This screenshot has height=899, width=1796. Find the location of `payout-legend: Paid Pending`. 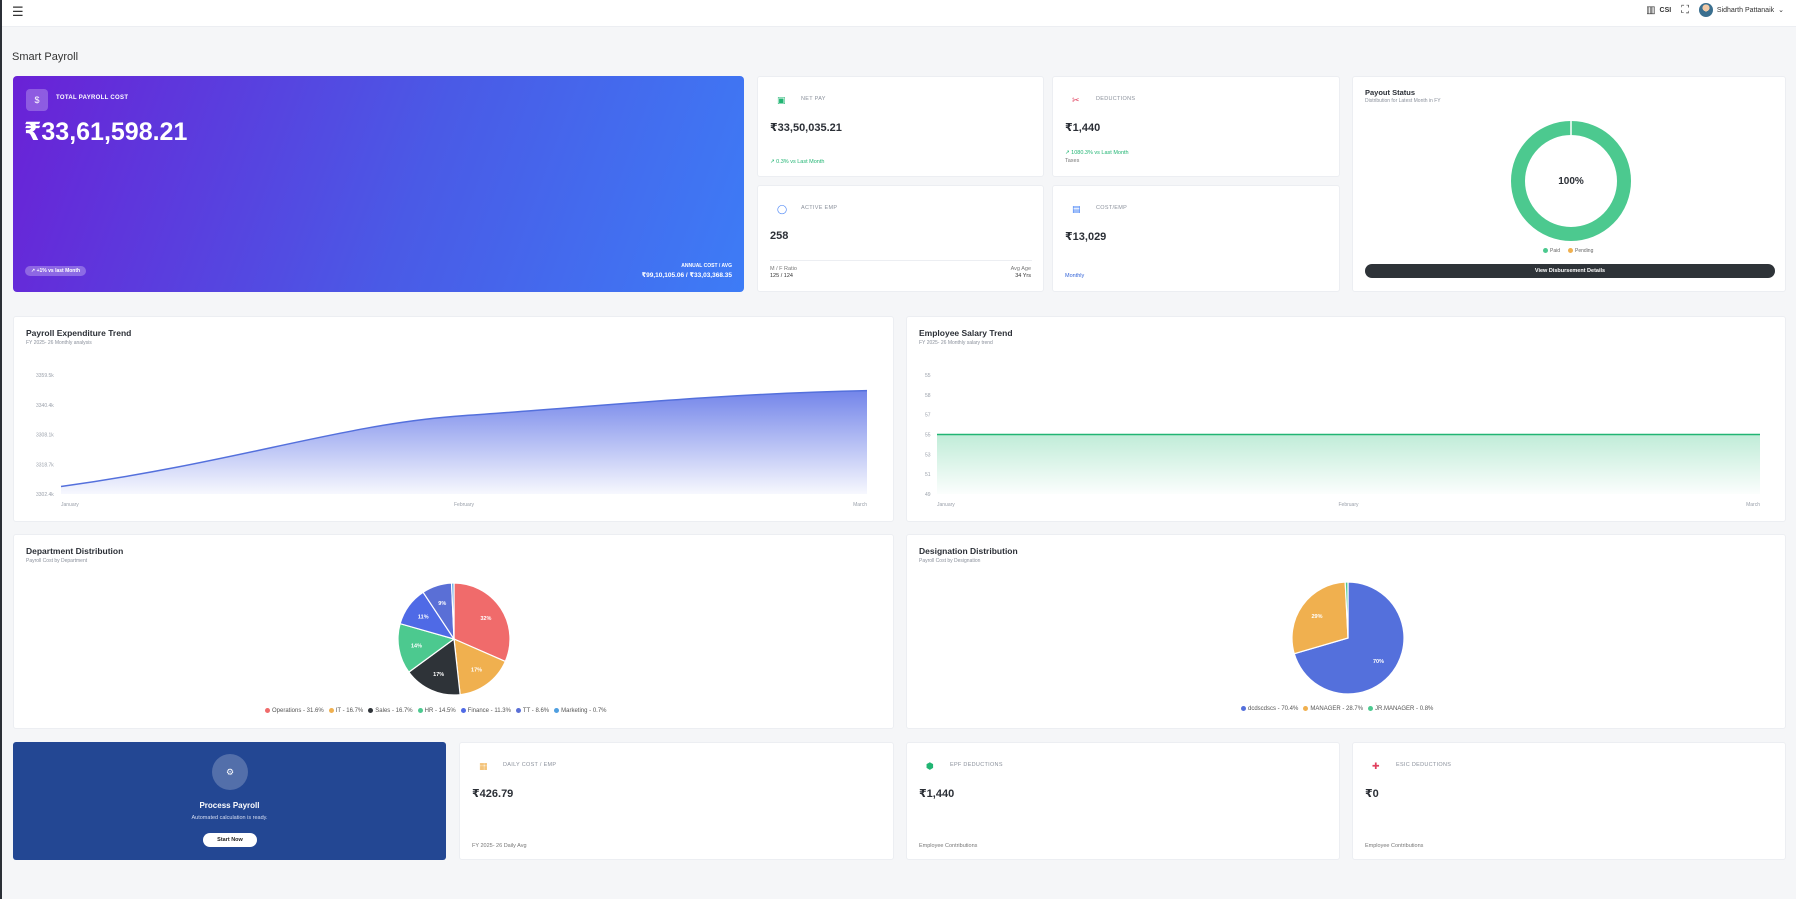

payout-legend: Paid Pending is located at coordinates (1568, 251).